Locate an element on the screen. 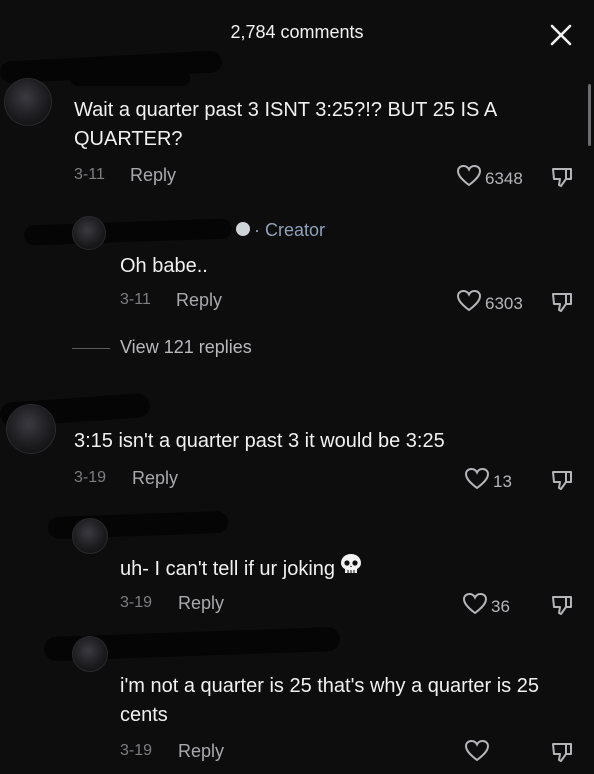 The image size is (594, 774). comment-text: uh- I can't tell if ur joking is located at coordinates (350, 569).